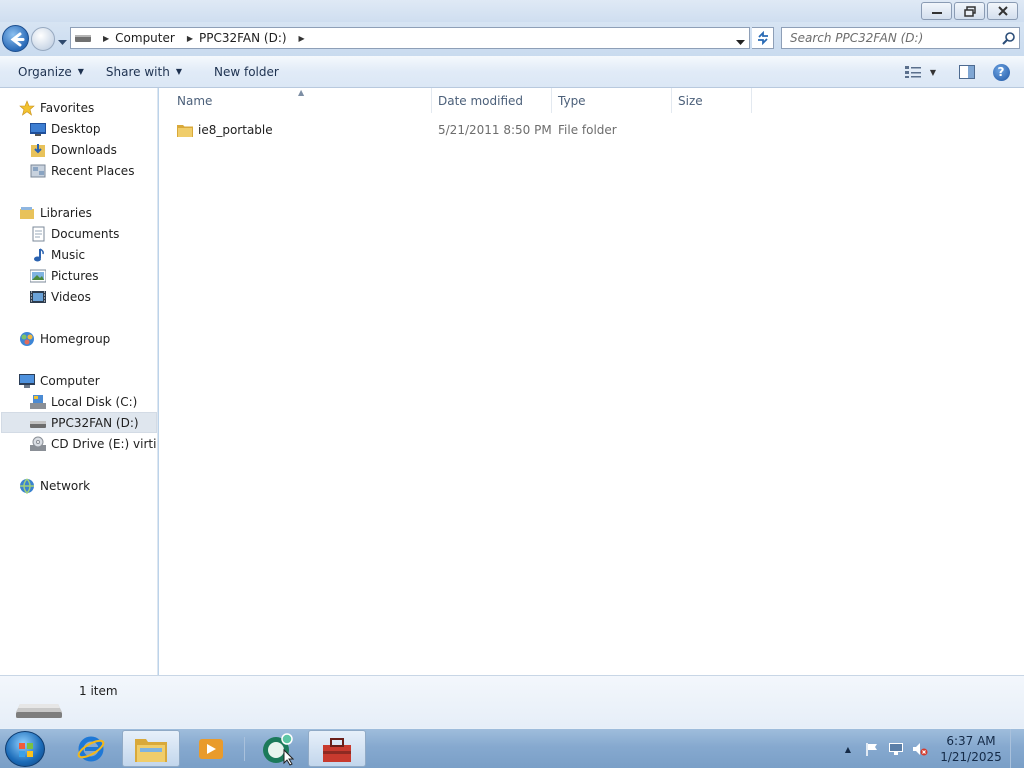 This screenshot has height=768, width=1024. What do you see at coordinates (98, 691) in the screenshot?
I see `item-count: 1 item` at bounding box center [98, 691].